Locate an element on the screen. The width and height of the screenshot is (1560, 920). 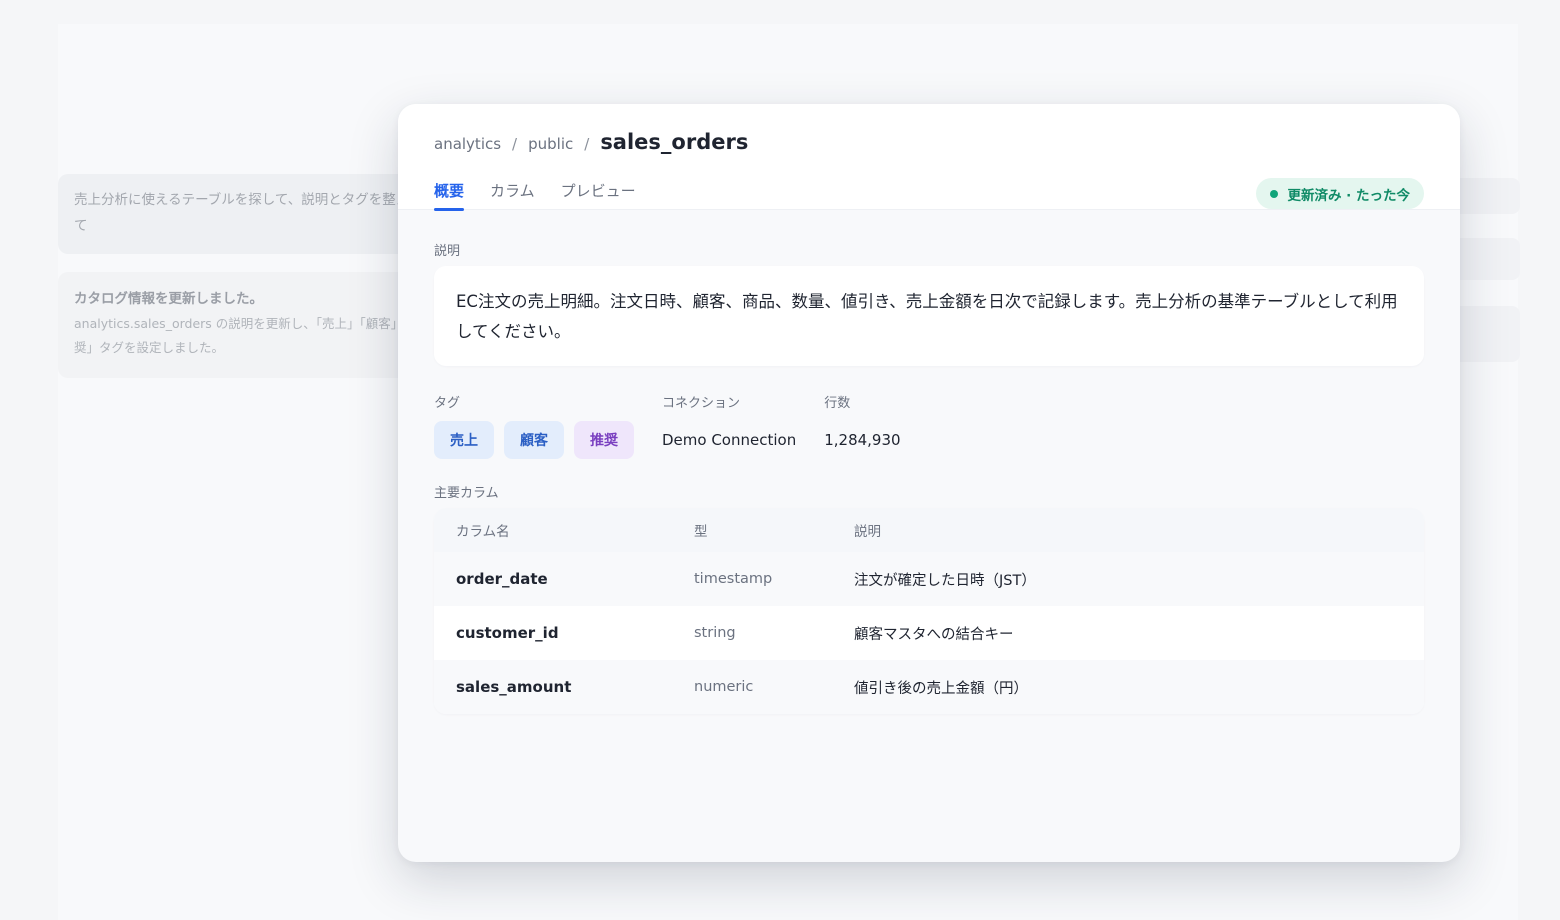
tab-columns: カラム is located at coordinates (512, 194).